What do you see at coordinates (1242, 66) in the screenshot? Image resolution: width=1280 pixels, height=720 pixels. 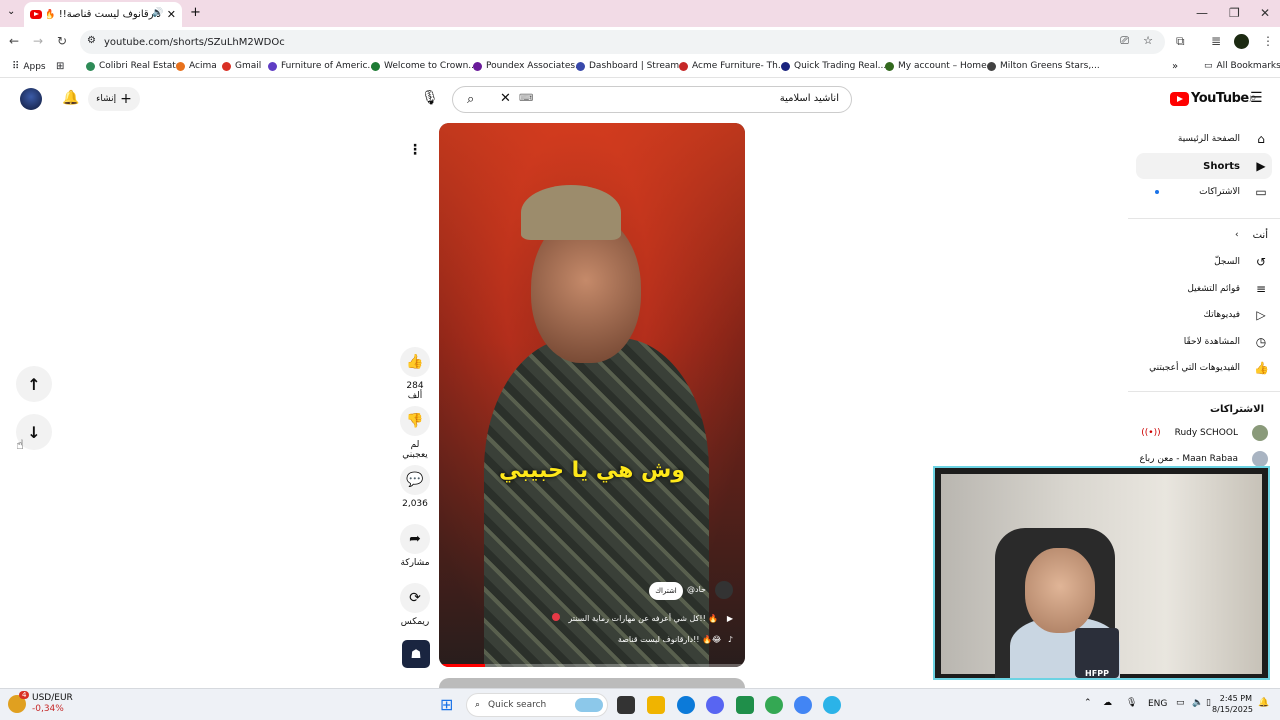 I see `all-bookmarks: ▭ All Bookmarks` at bounding box center [1242, 66].